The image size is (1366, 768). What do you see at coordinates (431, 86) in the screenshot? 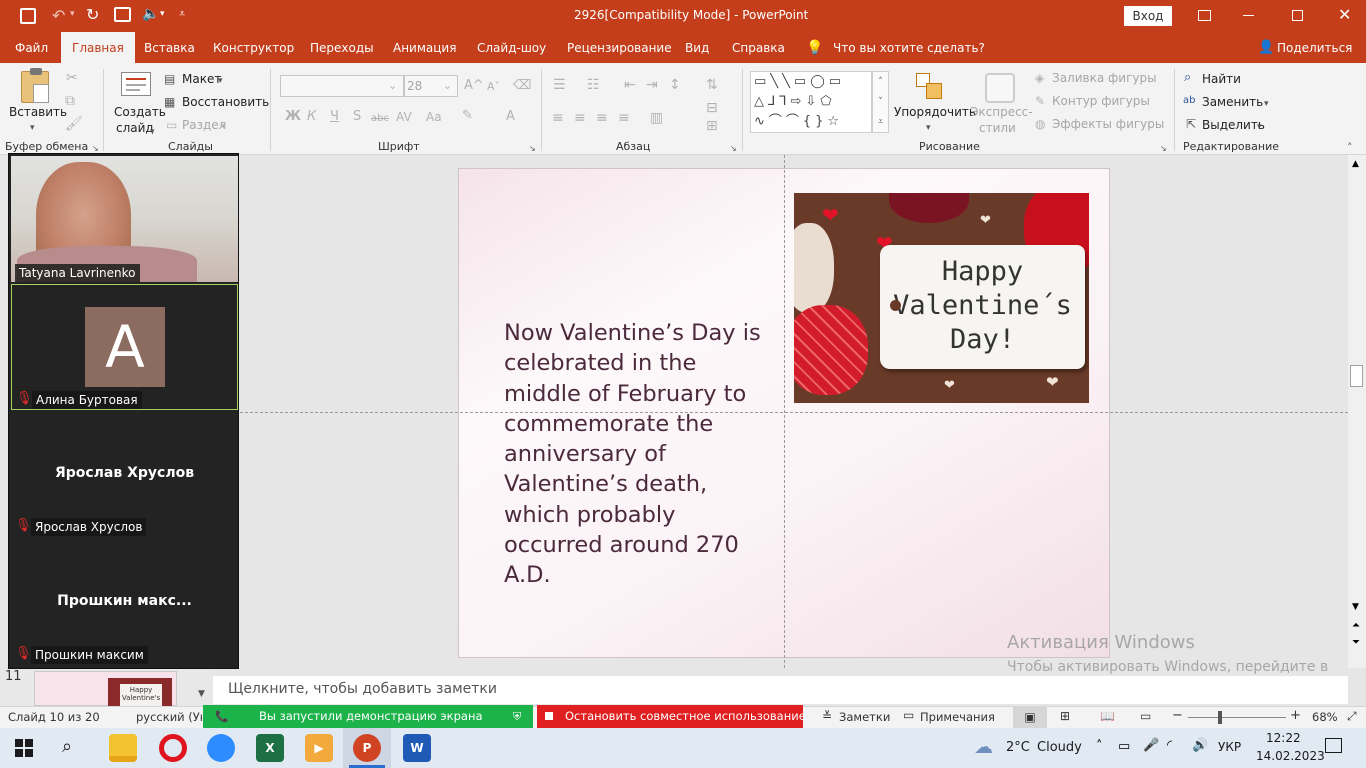
I see `font-size-combo: 28 ⌄` at bounding box center [431, 86].